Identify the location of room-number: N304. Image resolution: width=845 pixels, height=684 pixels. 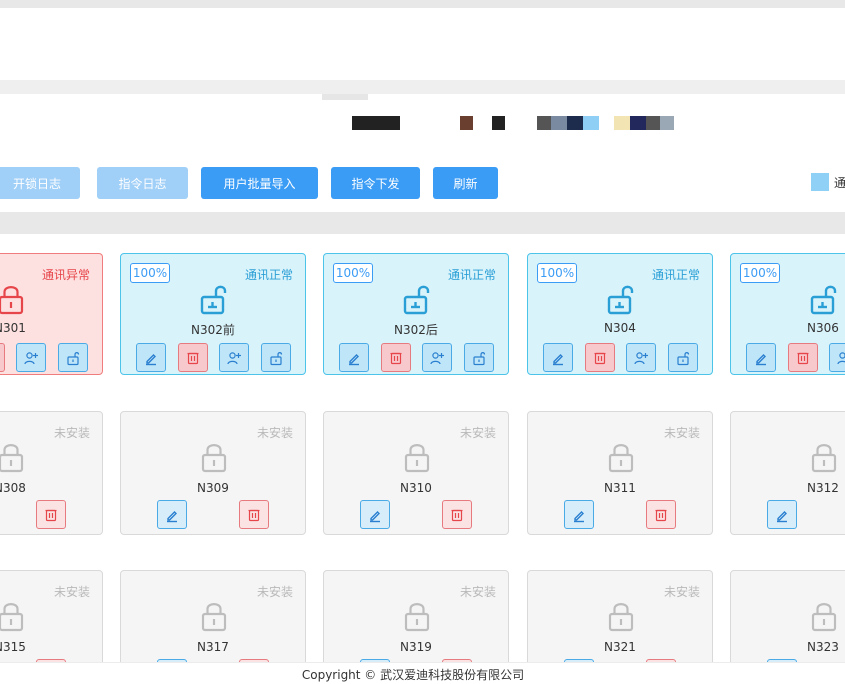
(620, 328).